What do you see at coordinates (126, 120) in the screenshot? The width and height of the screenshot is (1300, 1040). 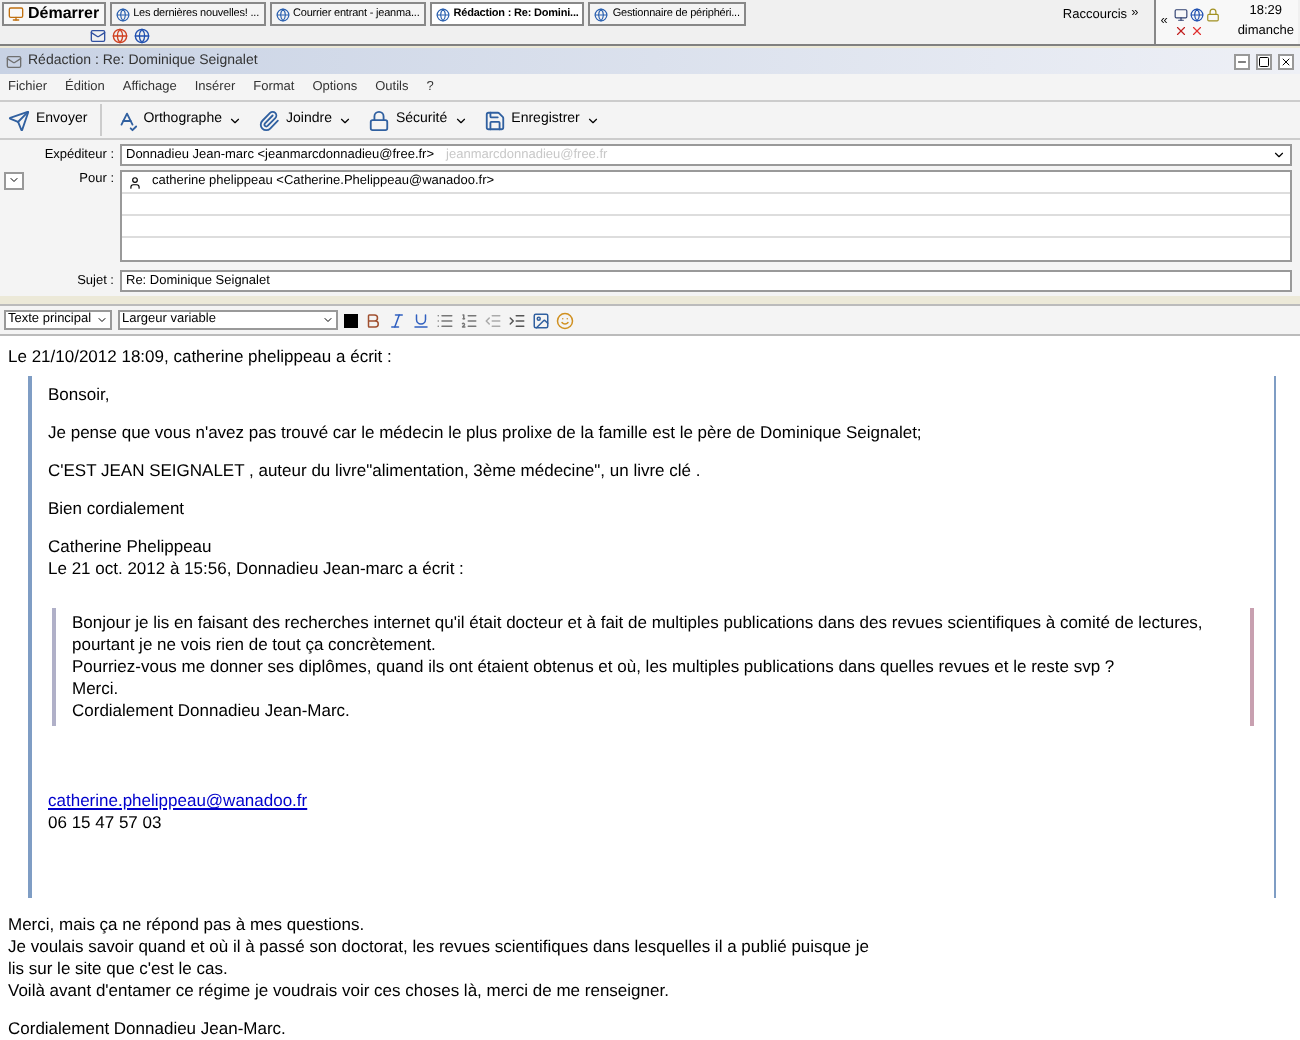 I see `spellcheck-icon` at bounding box center [126, 120].